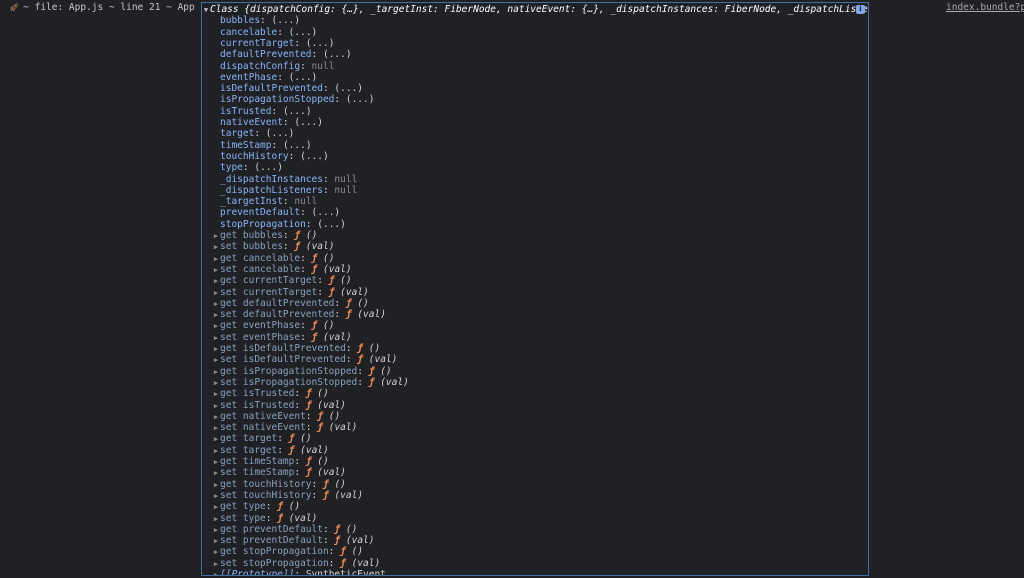 This screenshot has height=578, width=1024. Describe the element at coordinates (535, 88) in the screenshot. I see `property-row: isDefaultPrevented: (...)` at that location.